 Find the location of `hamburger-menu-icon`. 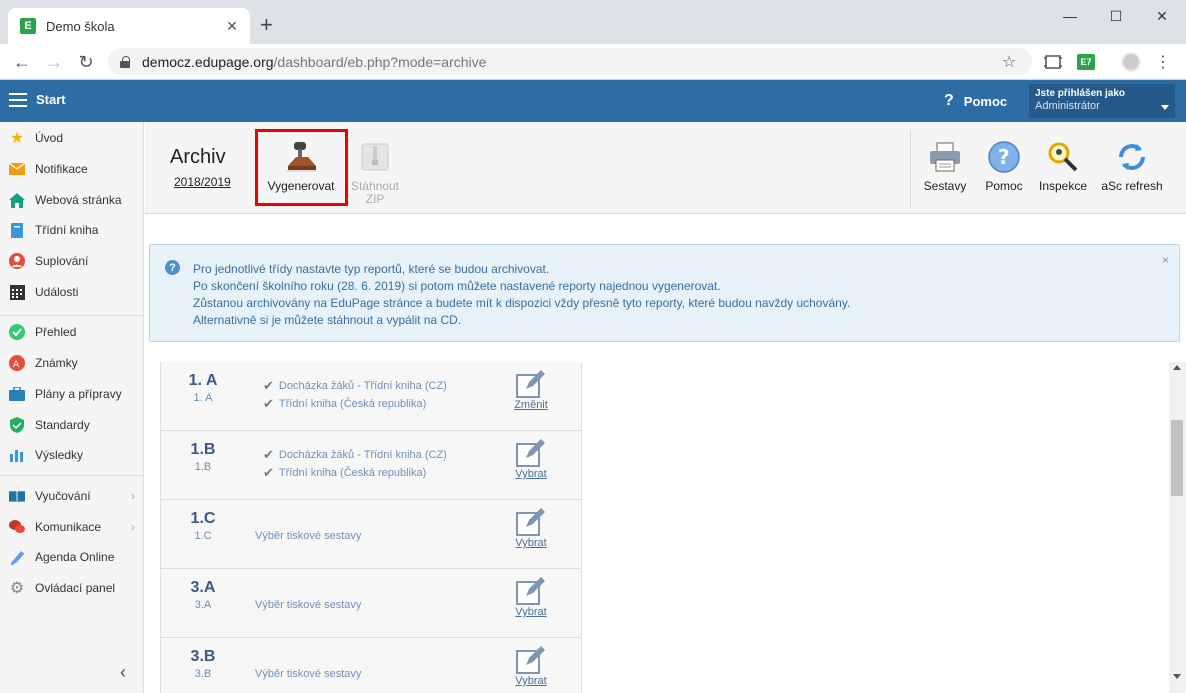

hamburger-menu-icon is located at coordinates (18, 100).